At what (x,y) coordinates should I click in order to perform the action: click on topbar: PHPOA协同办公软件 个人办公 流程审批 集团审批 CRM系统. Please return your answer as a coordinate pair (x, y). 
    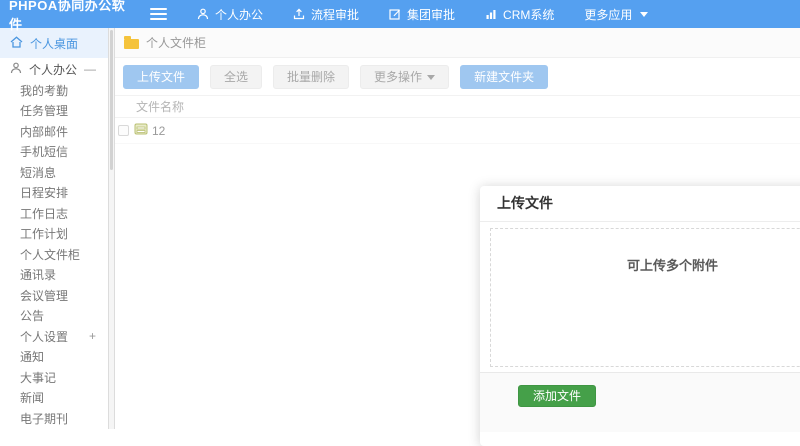
    Looking at the image, I should click on (400, 14).